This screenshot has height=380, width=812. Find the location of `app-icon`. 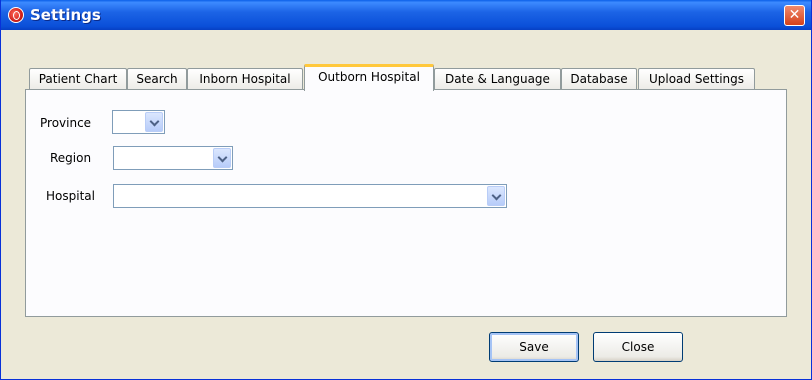

app-icon is located at coordinates (16, 15).